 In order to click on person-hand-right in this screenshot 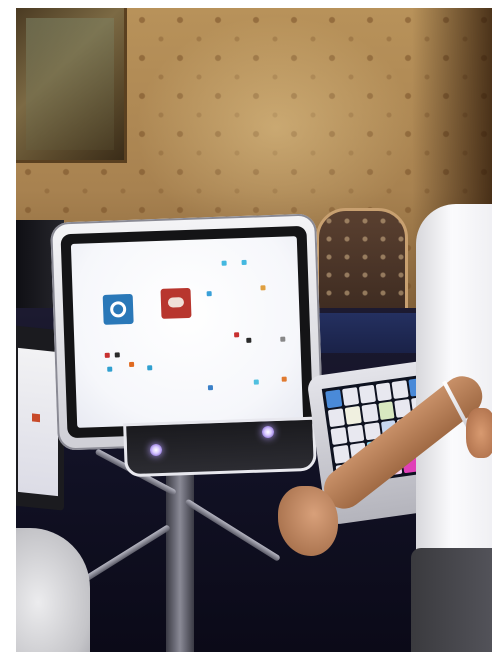, I will do `click(479, 433)`.